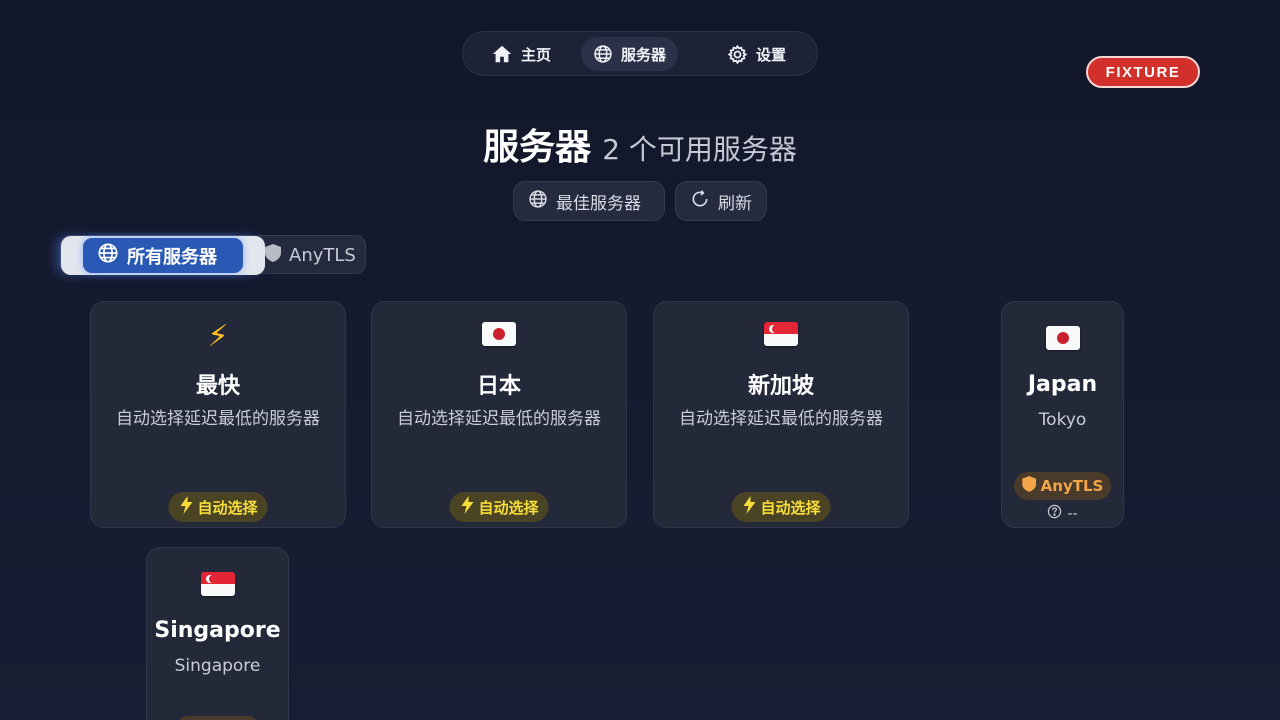 The image size is (1280, 720). I want to click on nav-item-settings: 设置, so click(756, 54).